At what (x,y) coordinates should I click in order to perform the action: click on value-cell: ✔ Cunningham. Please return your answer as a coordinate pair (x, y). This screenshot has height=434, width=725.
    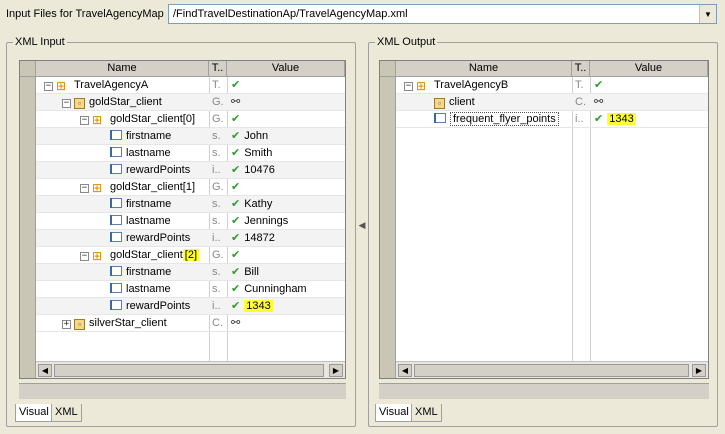
    Looking at the image, I should click on (287, 289).